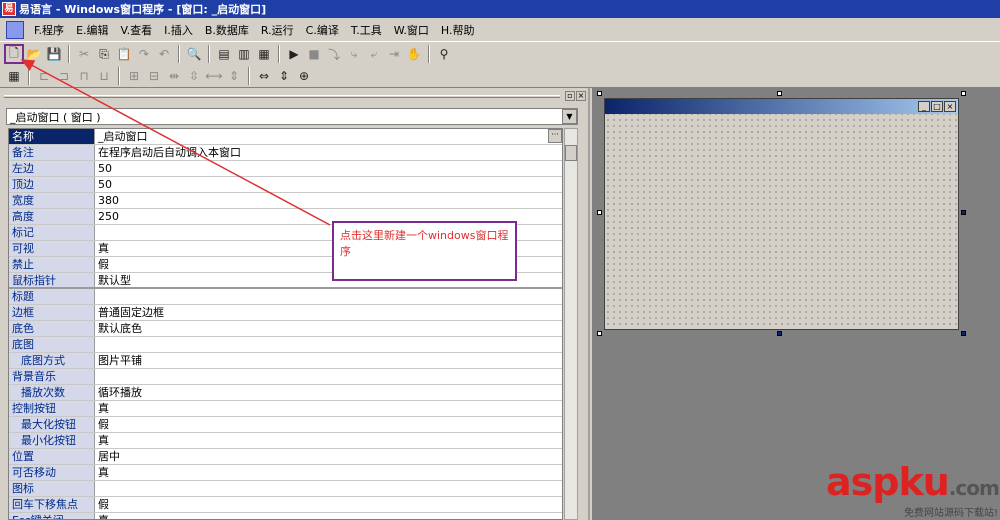  Describe the element at coordinates (92, 30) in the screenshot. I see `menu-edit: E.编辑` at that location.